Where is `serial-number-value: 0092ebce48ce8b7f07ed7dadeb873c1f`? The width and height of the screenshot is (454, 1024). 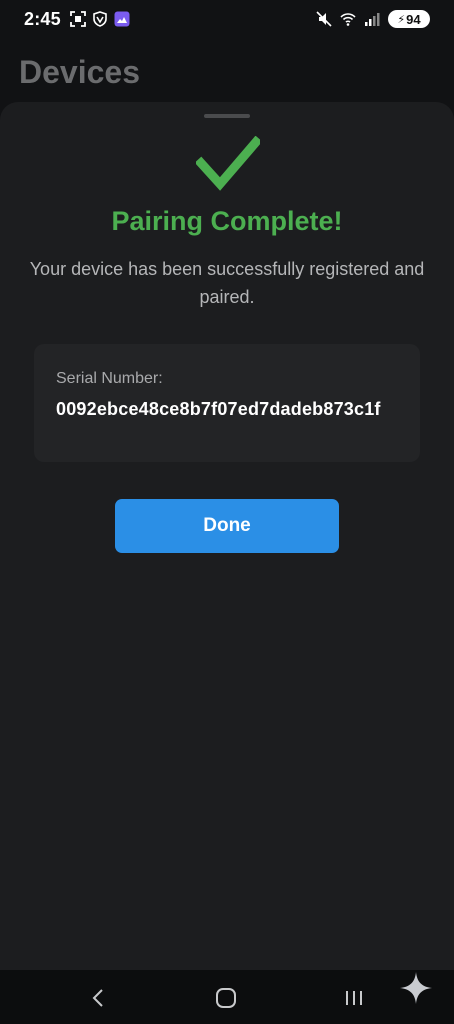
serial-number-value: 0092ebce48ce8b7f07ed7dadeb873c1f is located at coordinates (218, 409).